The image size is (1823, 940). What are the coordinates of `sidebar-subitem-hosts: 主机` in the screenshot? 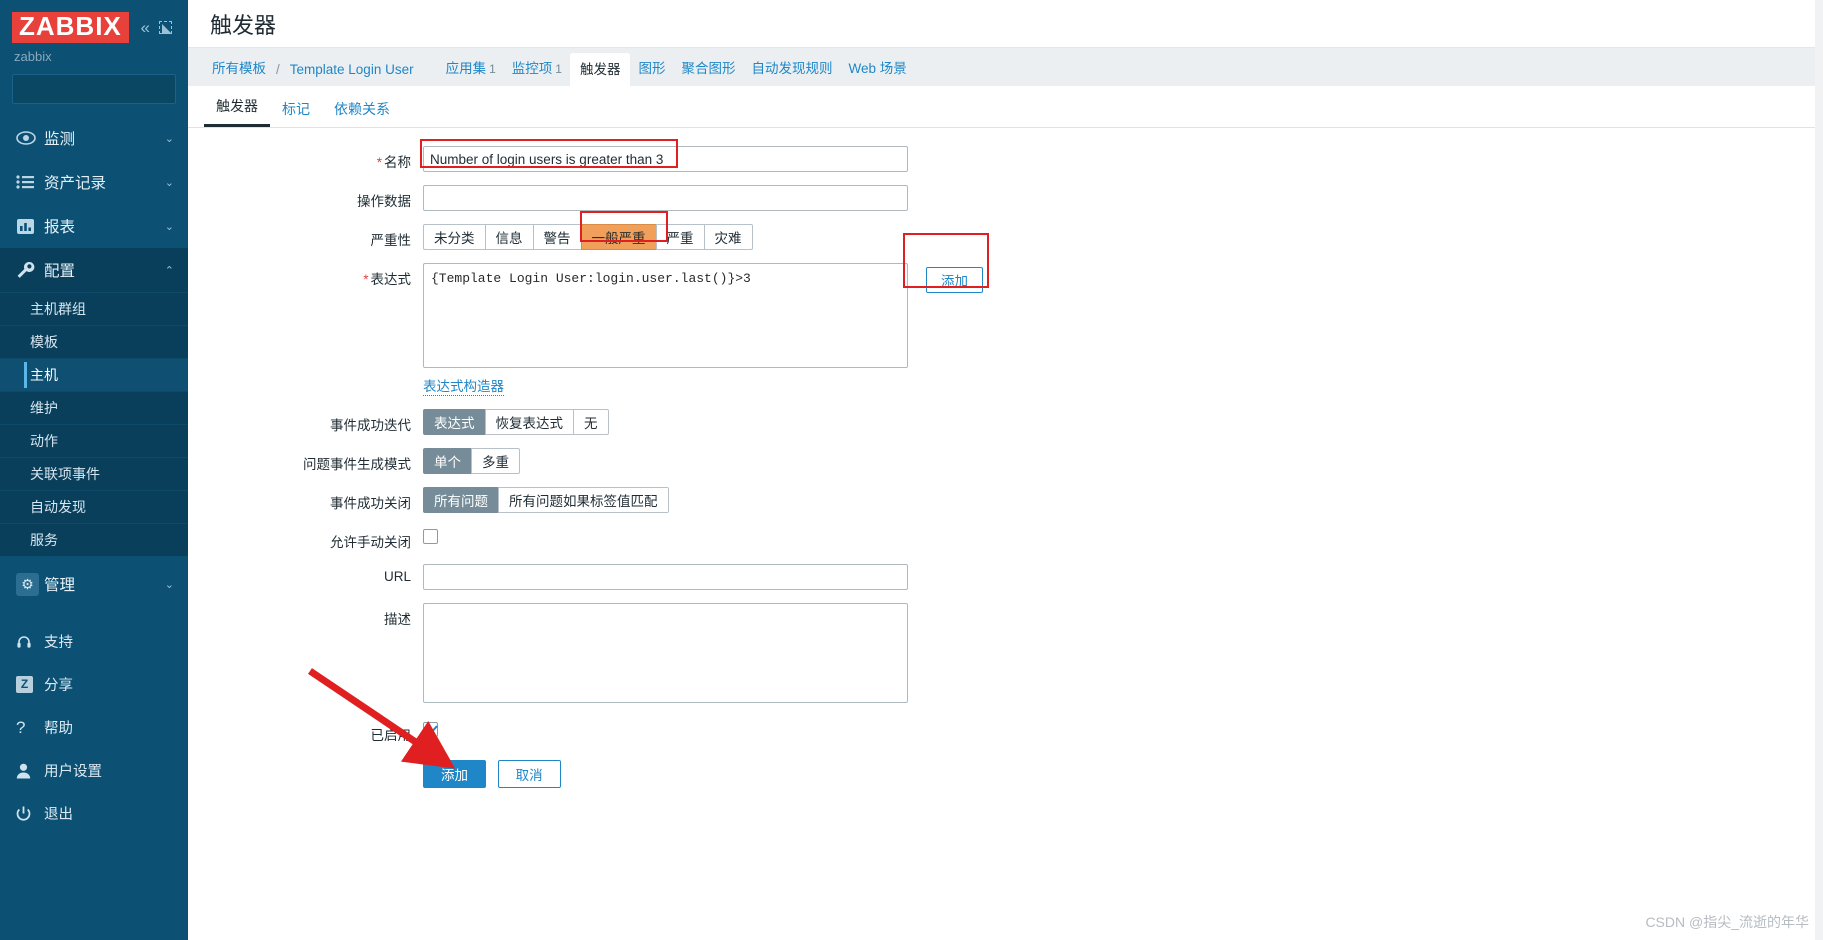 It's located at (94, 375).